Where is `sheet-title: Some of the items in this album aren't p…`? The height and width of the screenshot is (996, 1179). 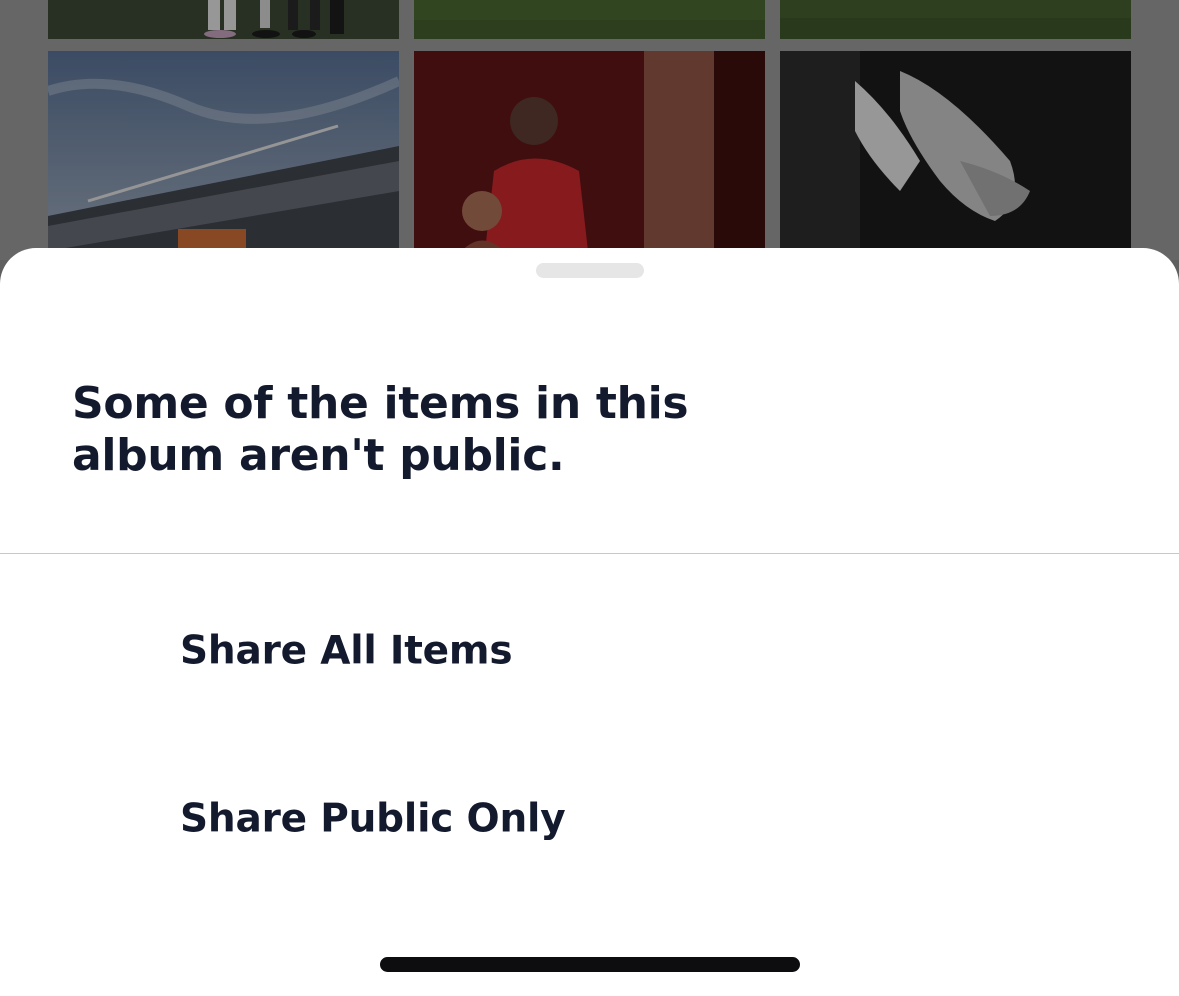 sheet-title: Some of the items in this album aren't p… is located at coordinates (380, 429).